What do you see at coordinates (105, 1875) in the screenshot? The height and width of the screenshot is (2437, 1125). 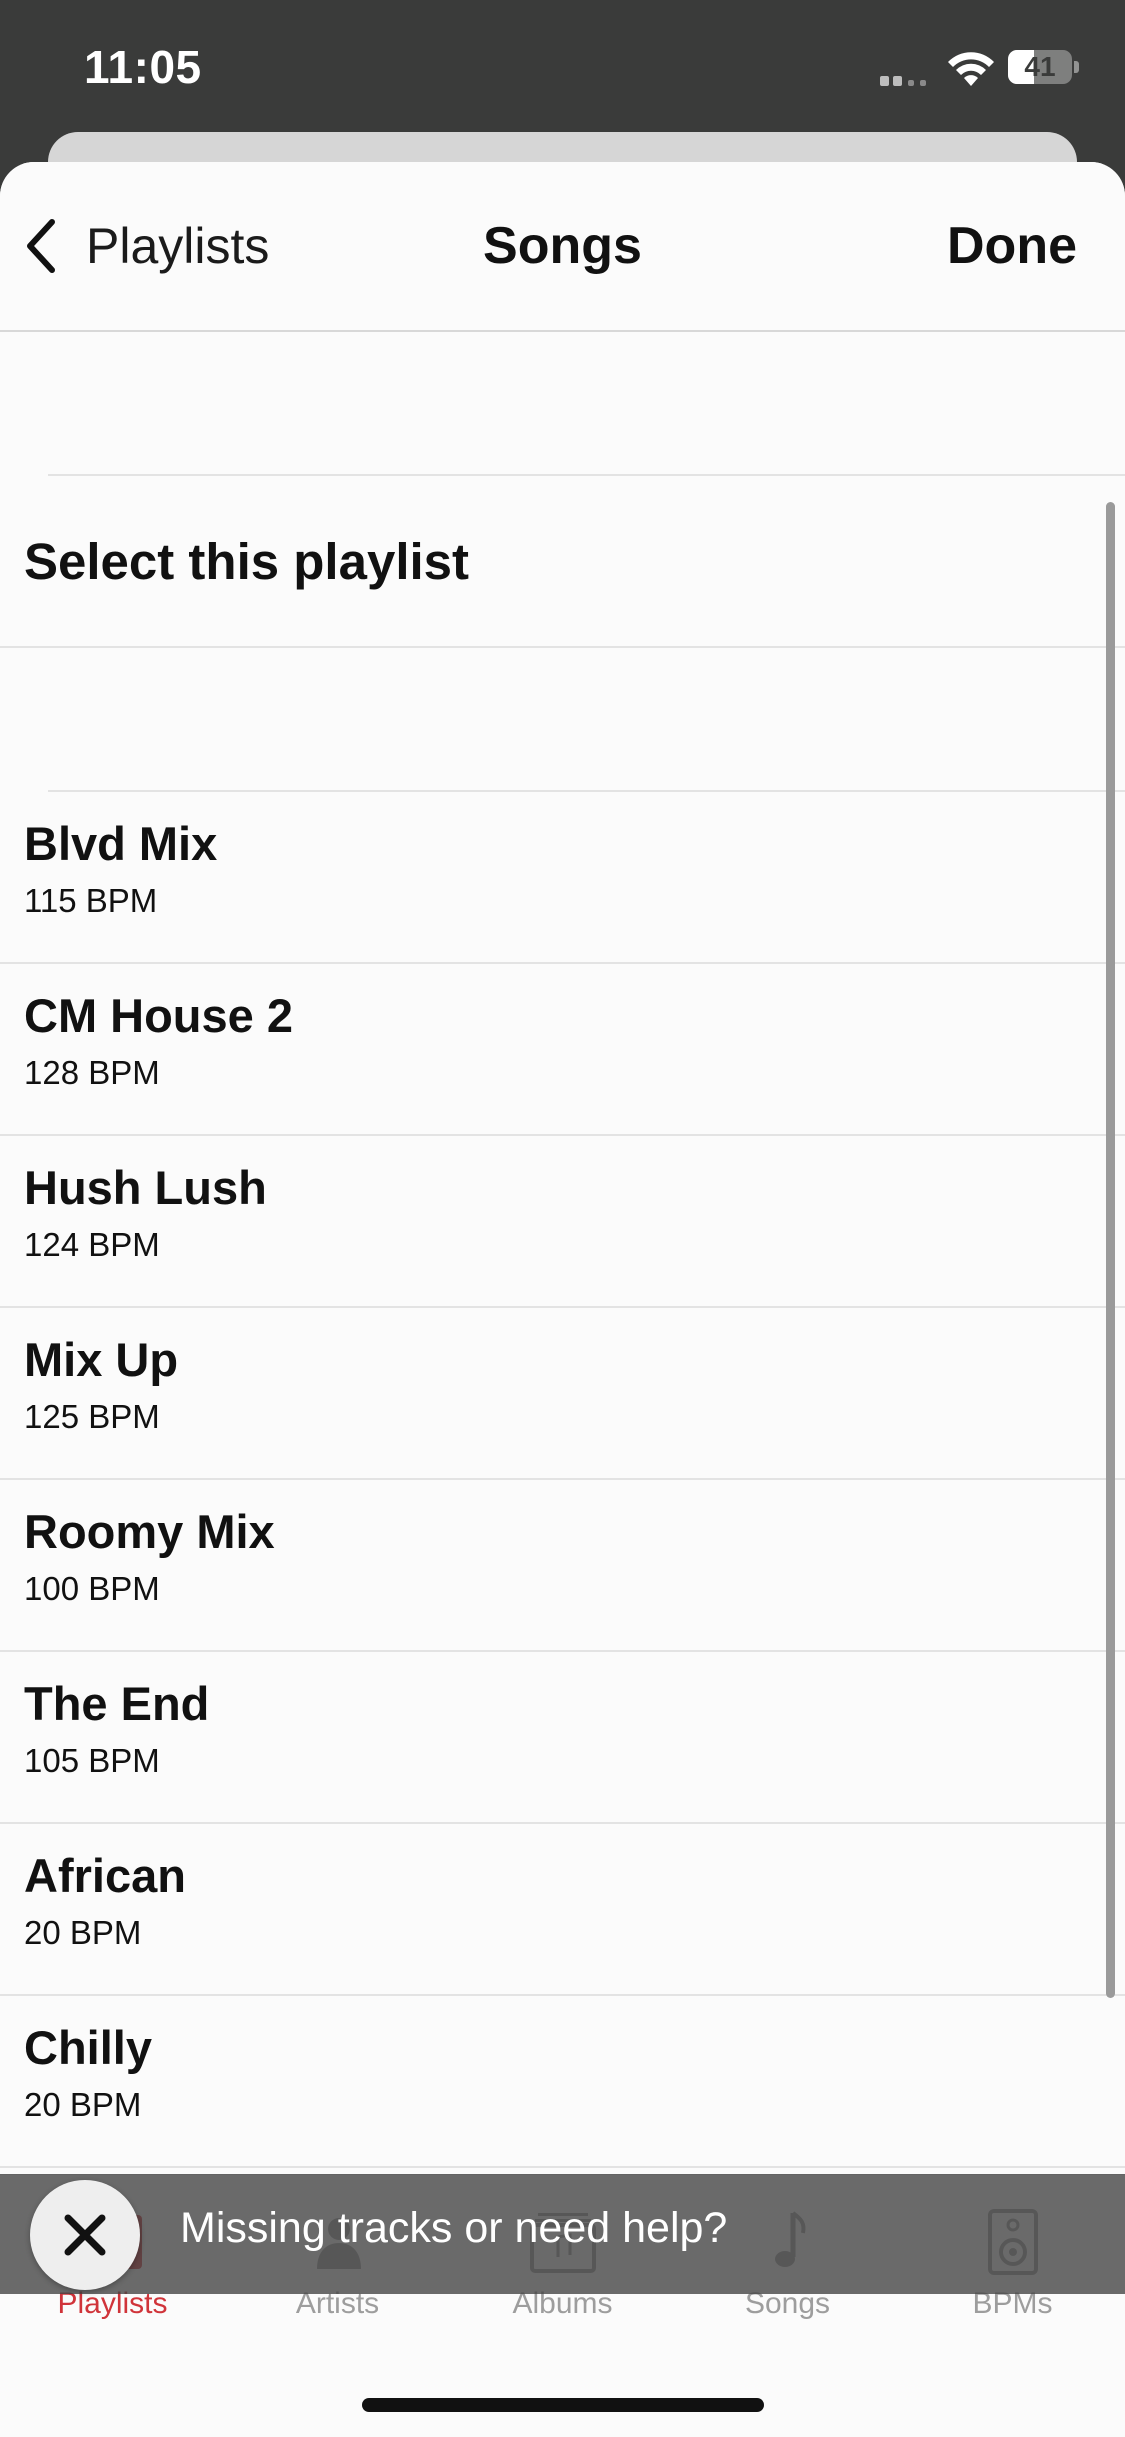 I see `playlist-name: African` at bounding box center [105, 1875].